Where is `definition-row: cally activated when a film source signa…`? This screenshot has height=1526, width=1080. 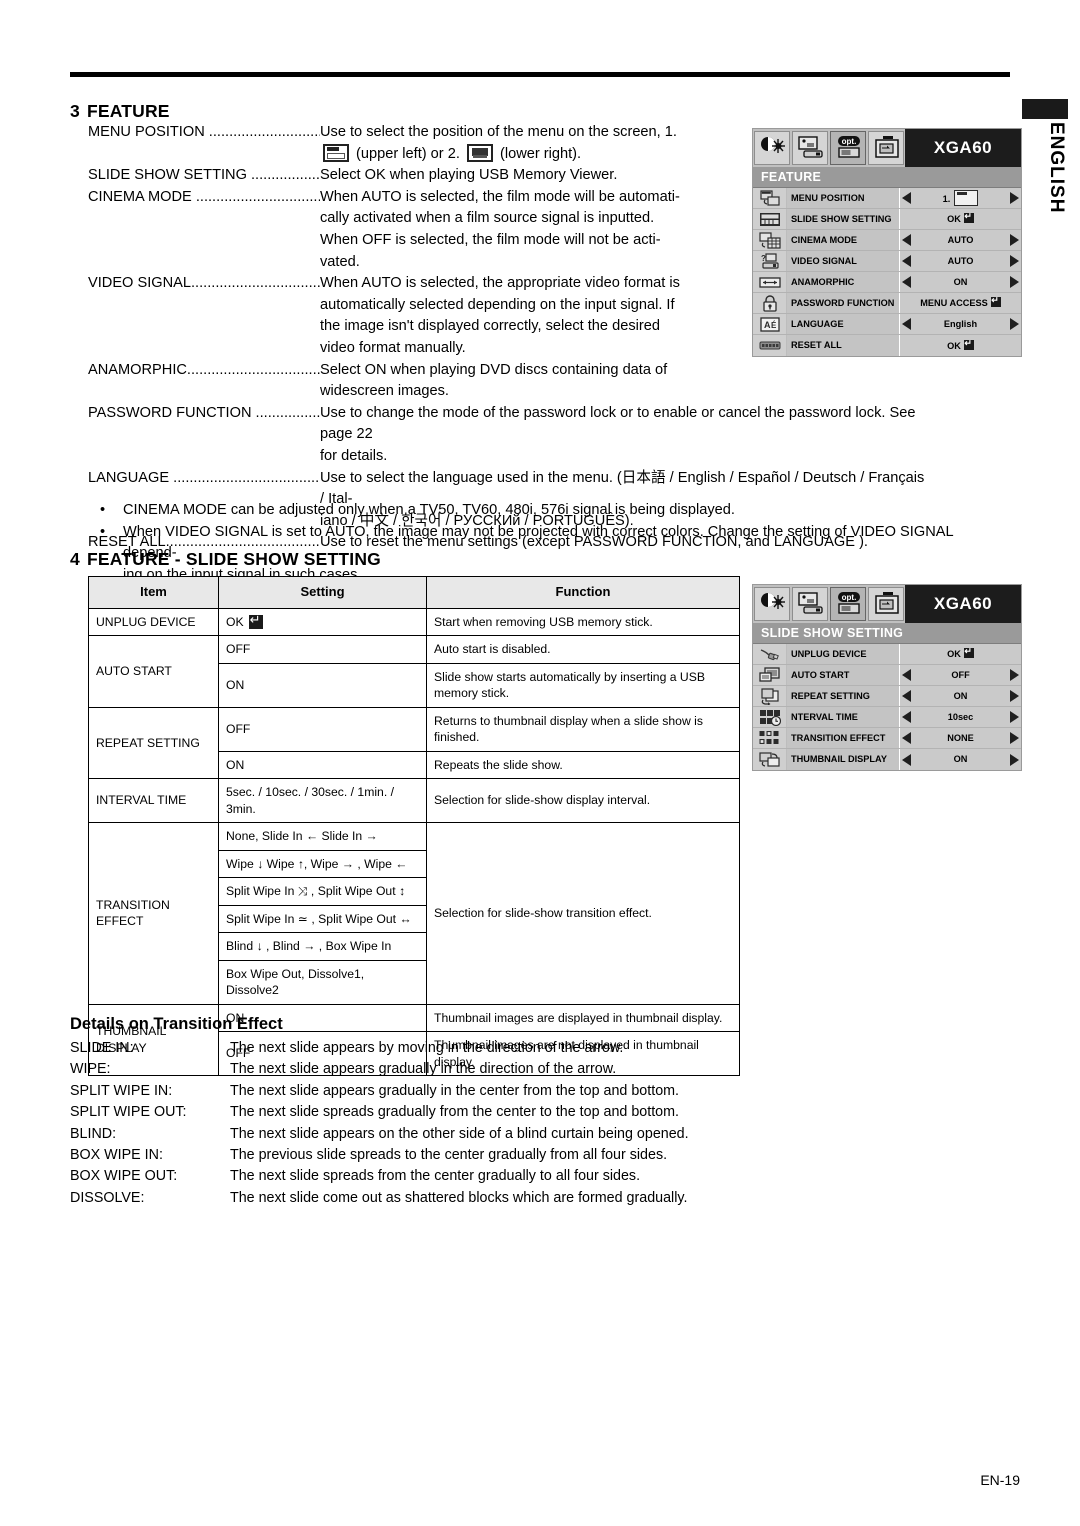 definition-row: cally activated when a film source signa… is located at coordinates (420, 219).